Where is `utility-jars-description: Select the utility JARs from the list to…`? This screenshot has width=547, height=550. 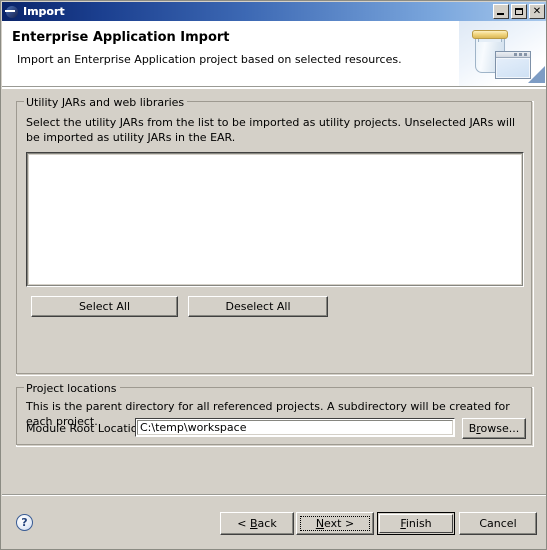
utility-jars-description: Select the utility JARs from the list to… is located at coordinates (271, 130).